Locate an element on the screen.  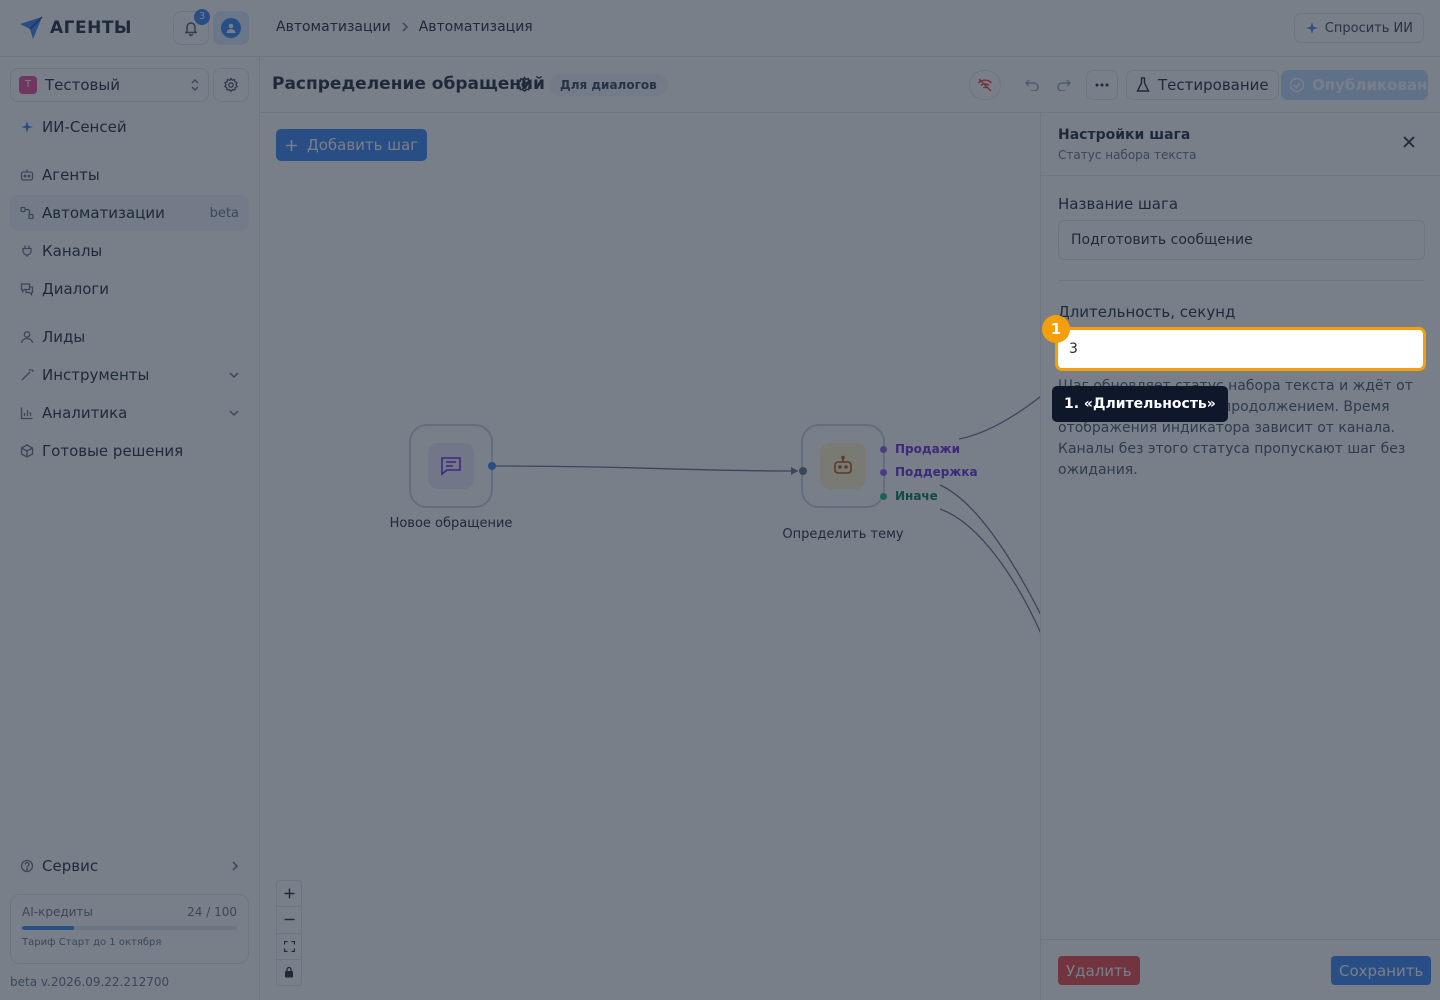
sidebar-item-ai-sensei: ИИ-Сенсей is located at coordinates (129, 127).